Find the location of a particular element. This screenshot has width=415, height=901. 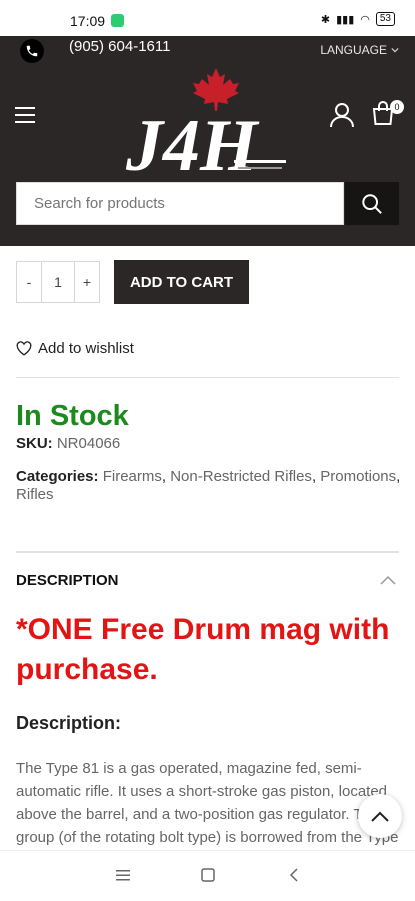

qty-input: 1 is located at coordinates (58, 282).